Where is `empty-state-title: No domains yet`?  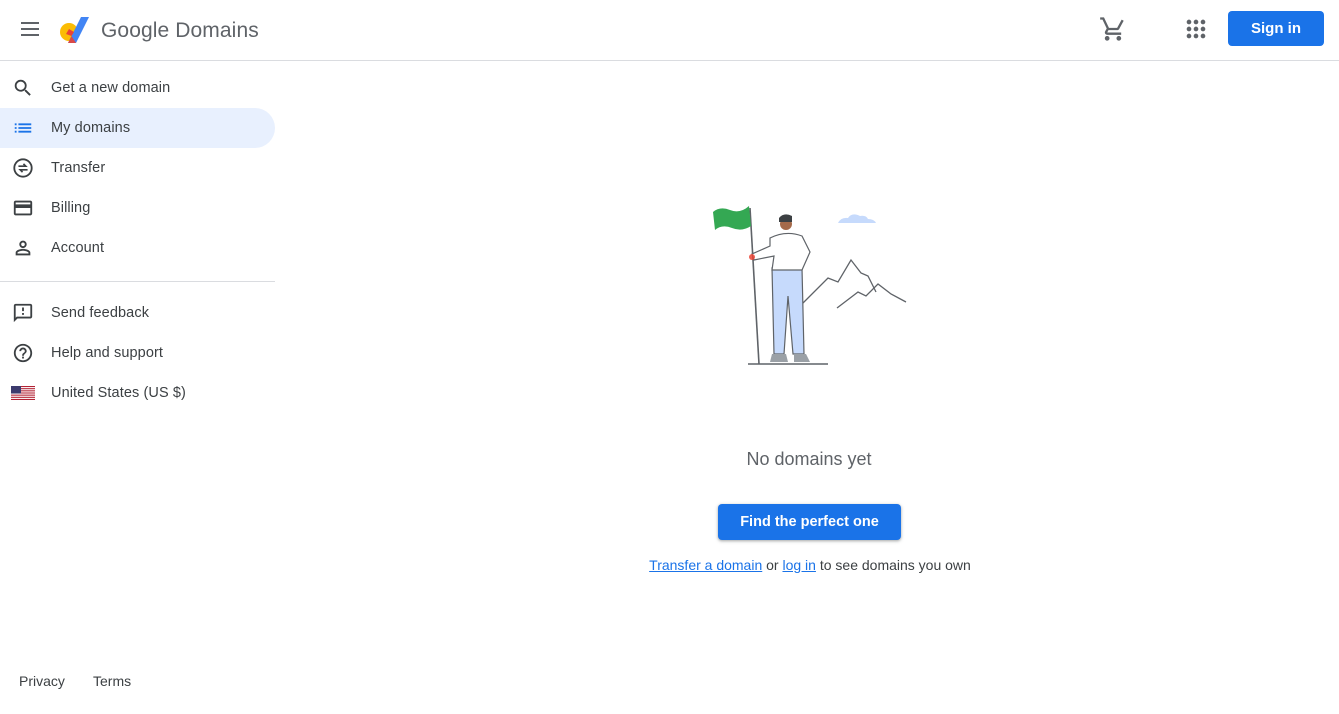 empty-state-title: No domains yet is located at coordinates (809, 459).